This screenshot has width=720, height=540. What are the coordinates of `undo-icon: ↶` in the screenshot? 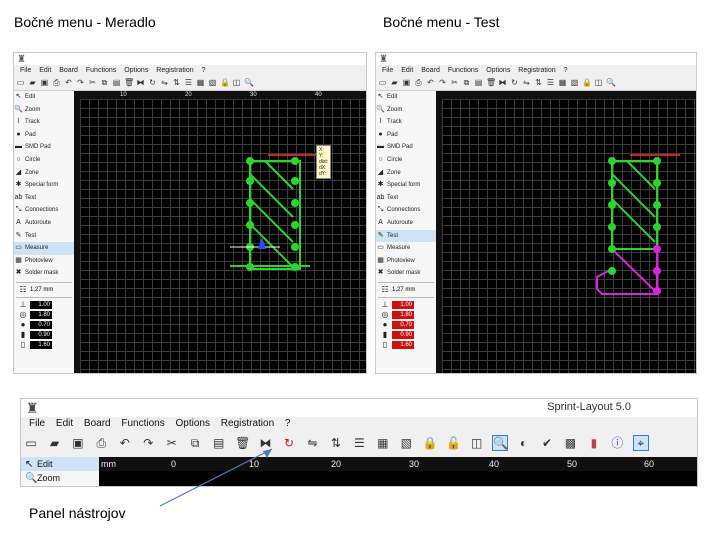 It's located at (430, 82).